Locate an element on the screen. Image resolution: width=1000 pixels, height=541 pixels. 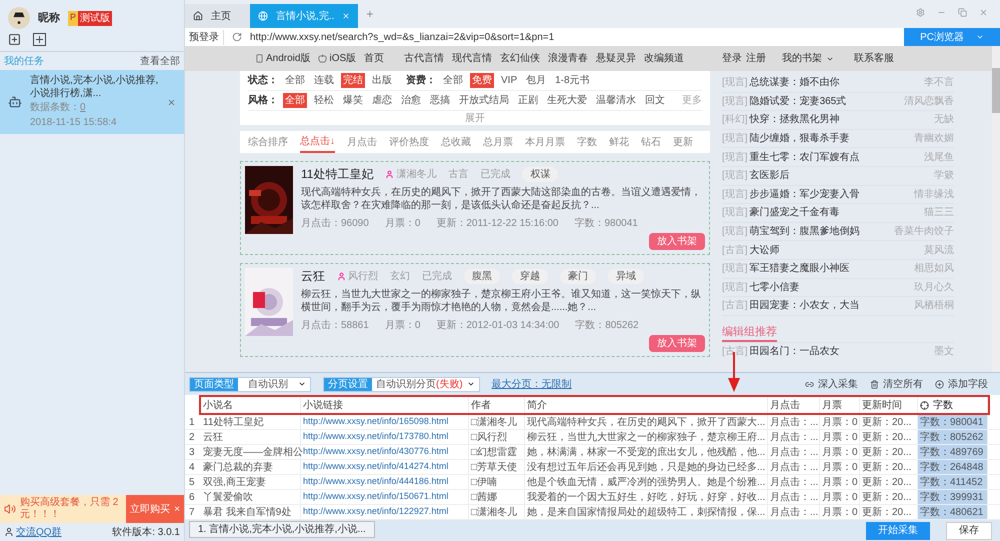
task-item: 言情小说,完本小说,小说推荐,小说排行榜,潇... 数据条数：0 2018-11-15 15:58:4 is located at coordinates (92, 102).